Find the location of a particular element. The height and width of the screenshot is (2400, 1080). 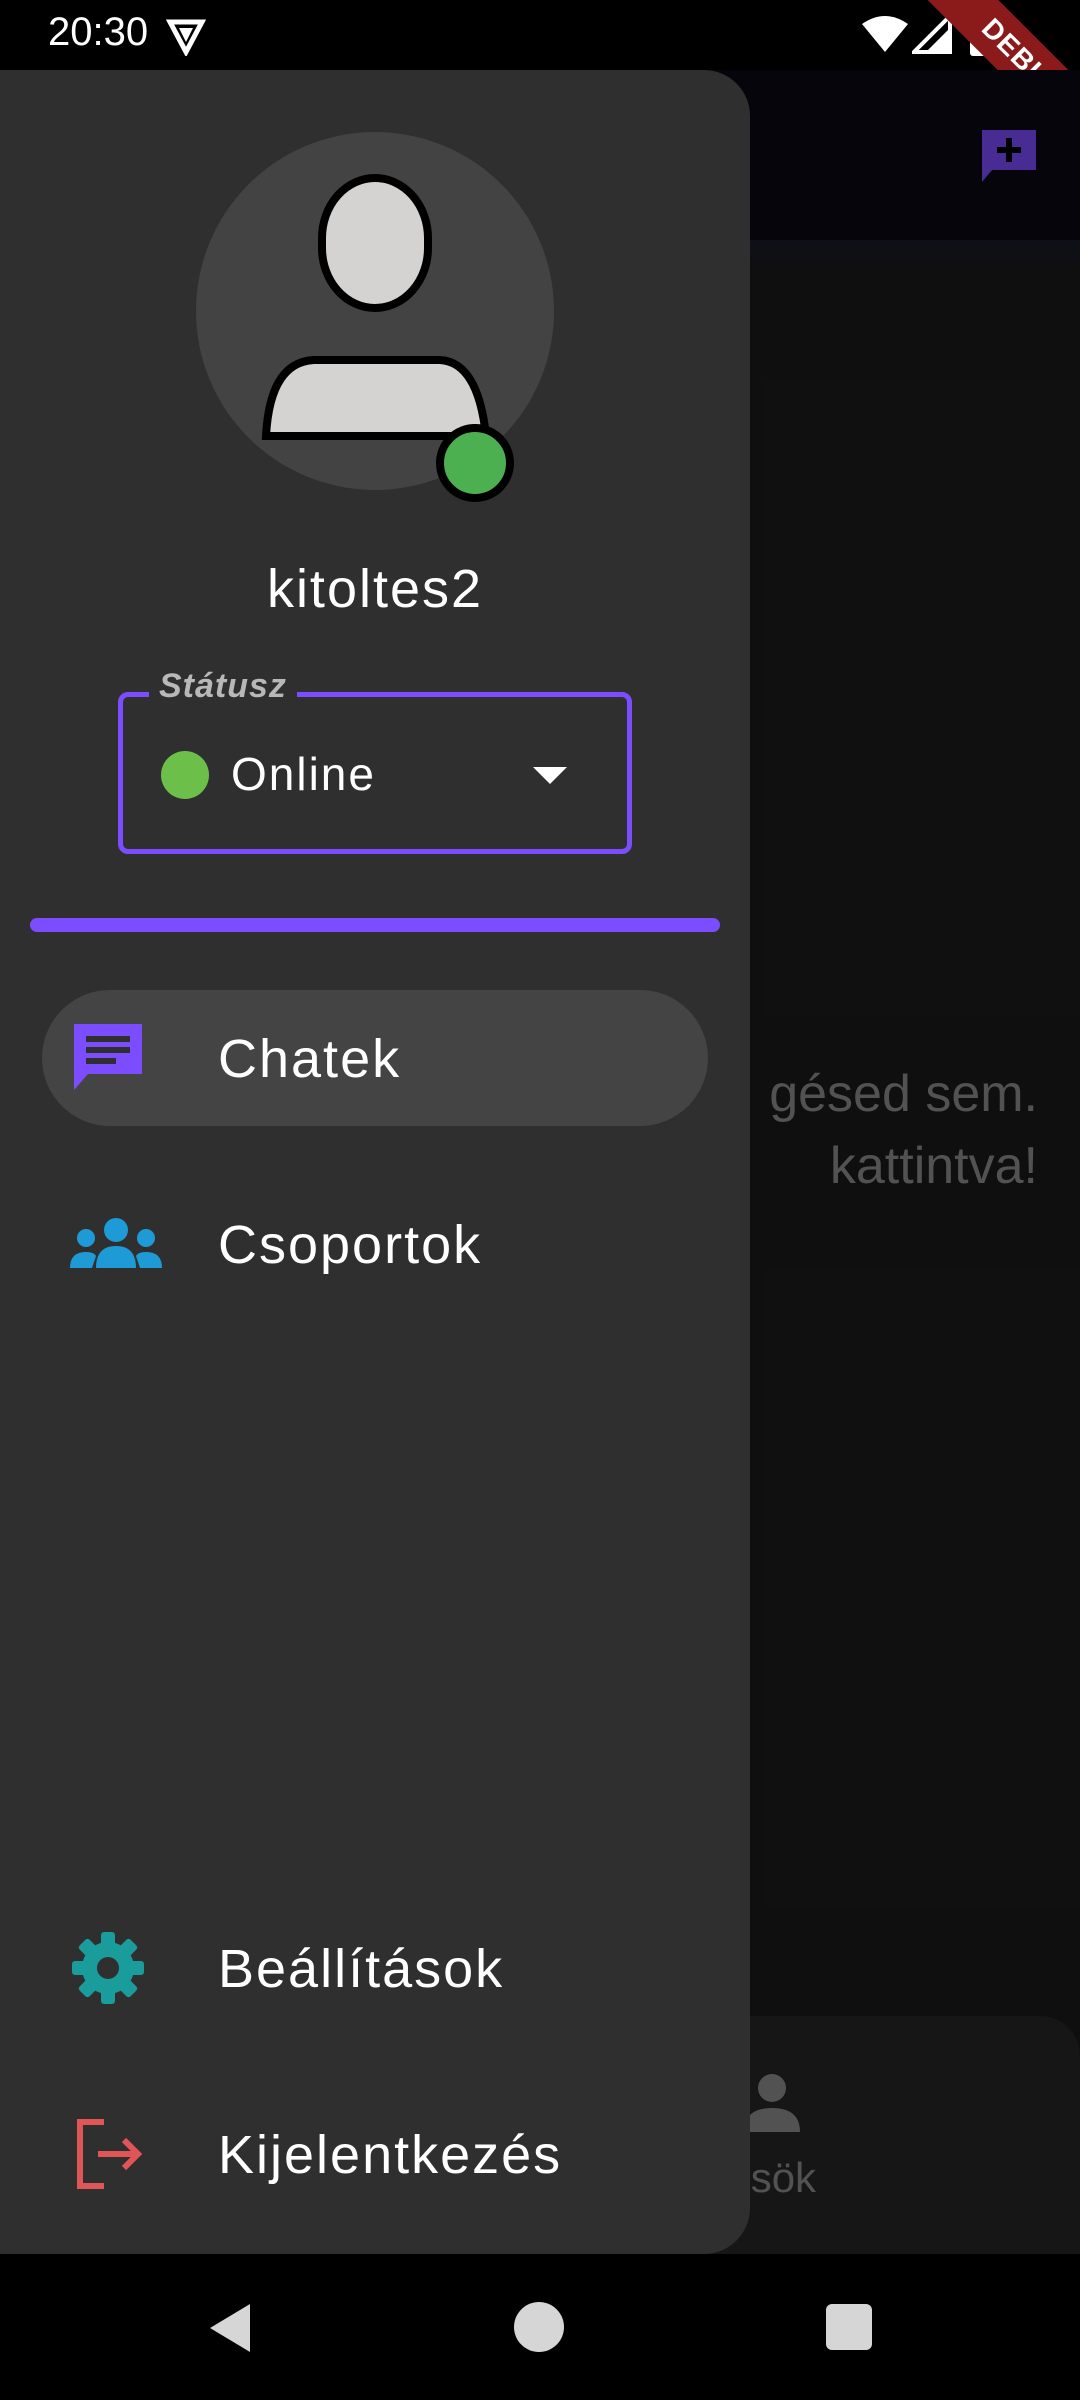

status-value: Online is located at coordinates (303, 774).